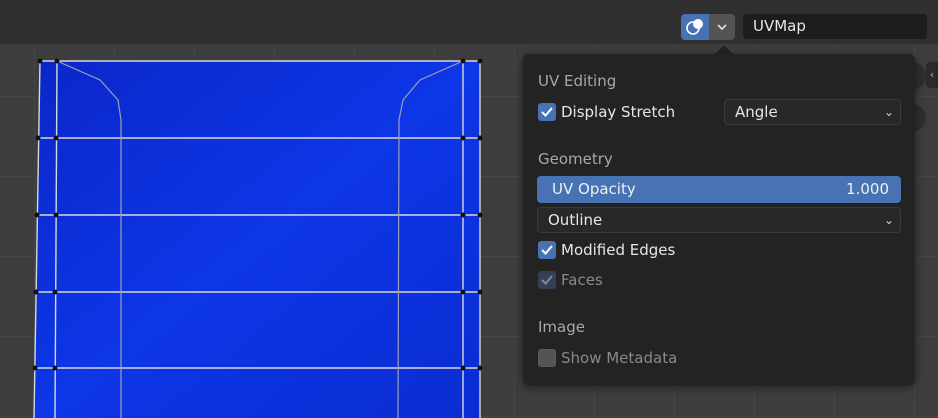  What do you see at coordinates (932, 75) in the screenshot?
I see `sidebar-toggle-chevron-icon: ‹` at bounding box center [932, 75].